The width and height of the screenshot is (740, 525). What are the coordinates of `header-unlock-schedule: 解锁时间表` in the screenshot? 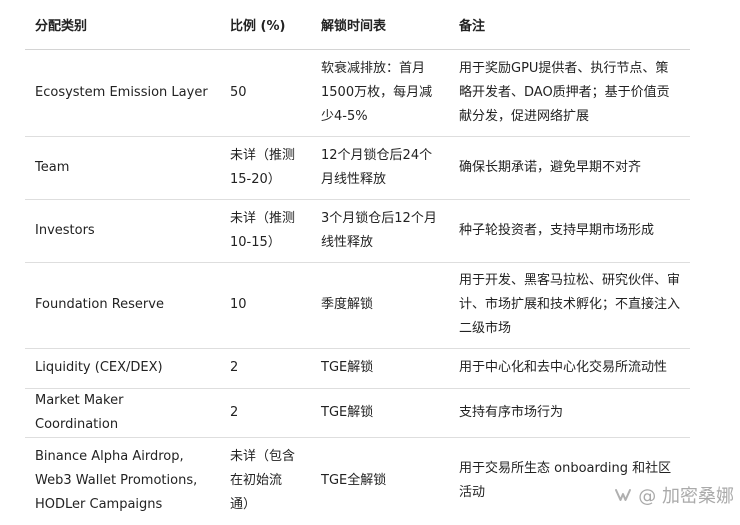 It's located at (380, 25).